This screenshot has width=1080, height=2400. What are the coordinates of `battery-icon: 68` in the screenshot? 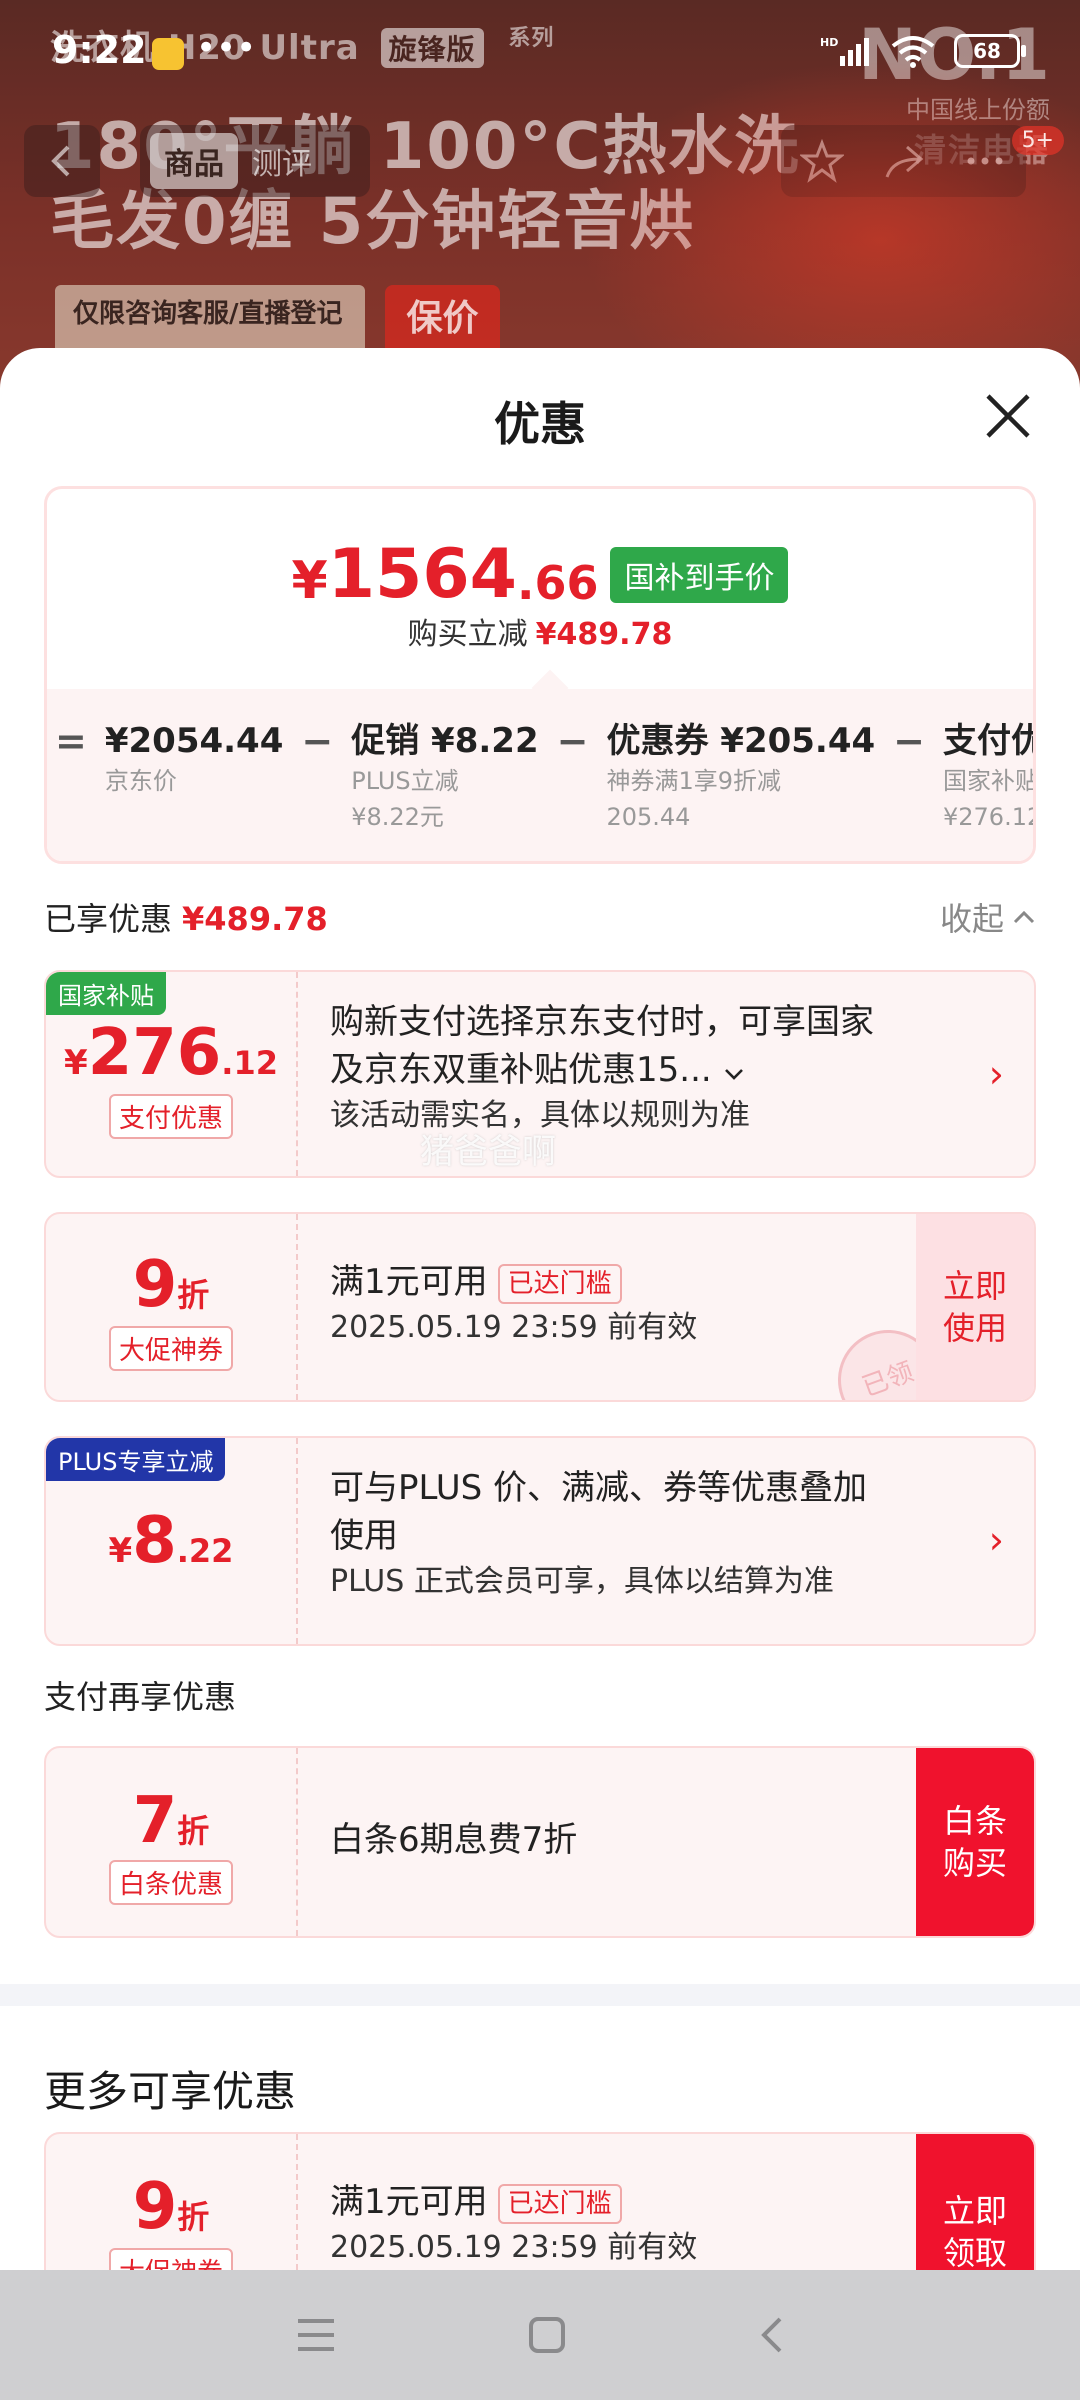 It's located at (990, 51).